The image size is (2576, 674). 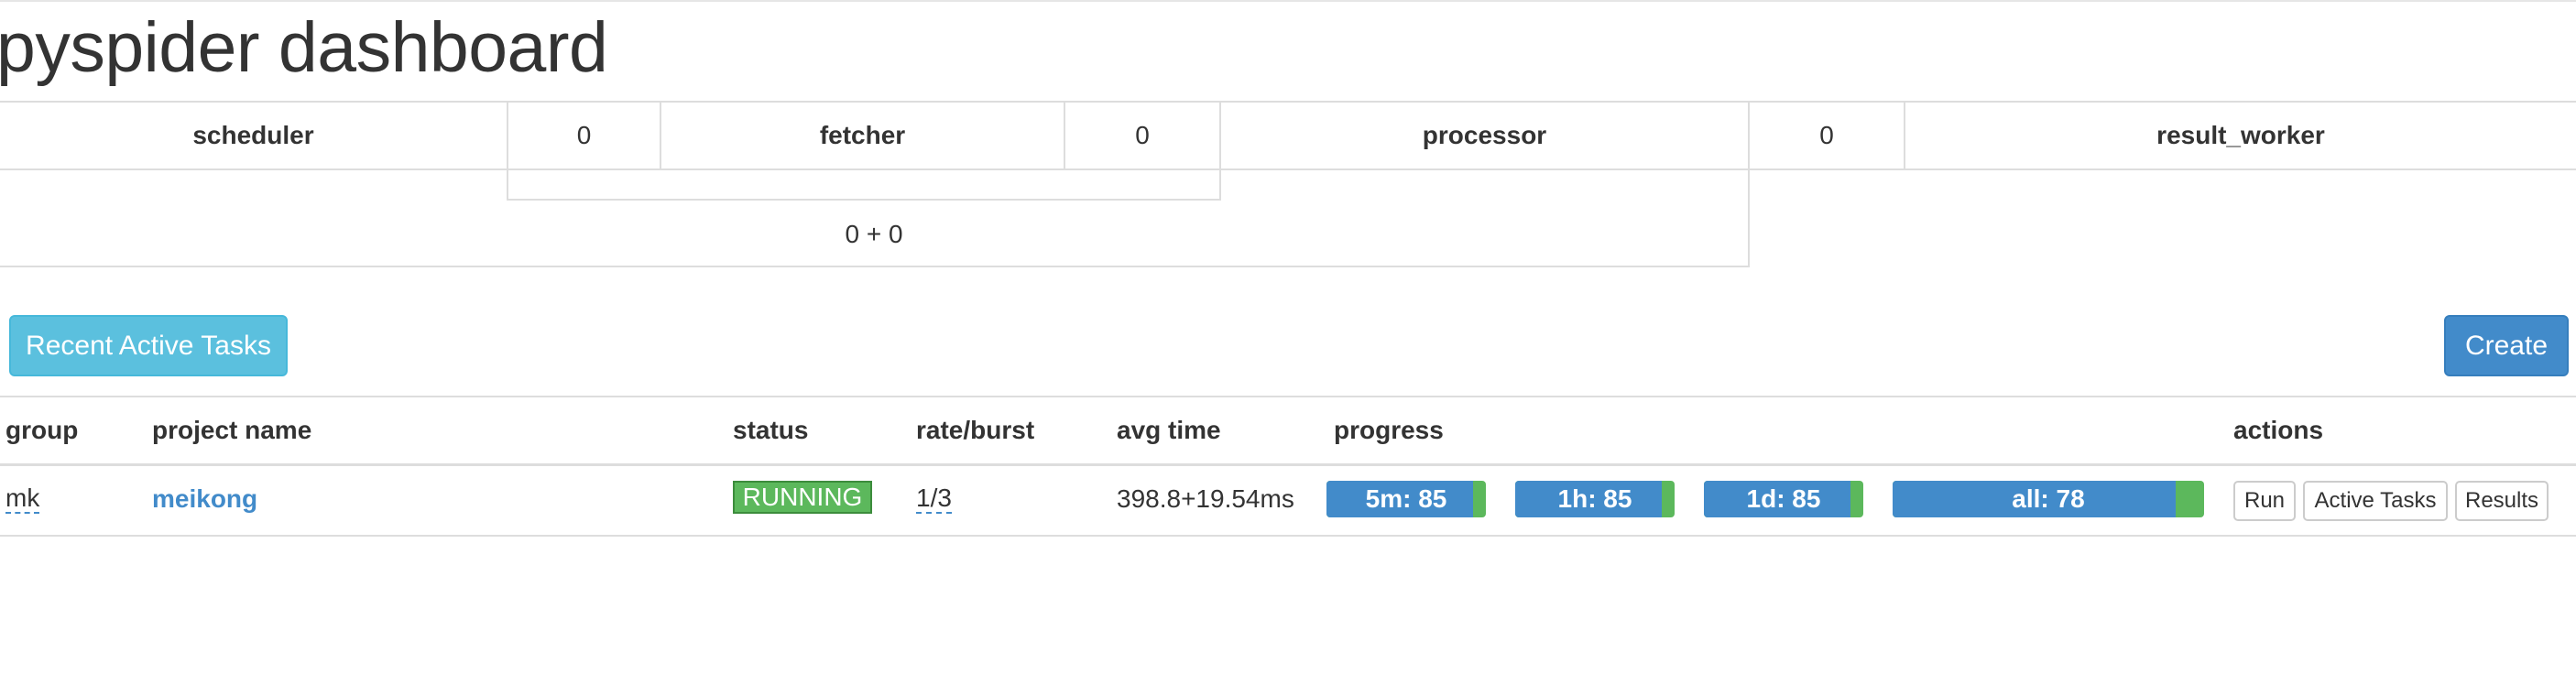 I want to click on avg-time-value: 398.8+19.54ms, so click(x=1206, y=499).